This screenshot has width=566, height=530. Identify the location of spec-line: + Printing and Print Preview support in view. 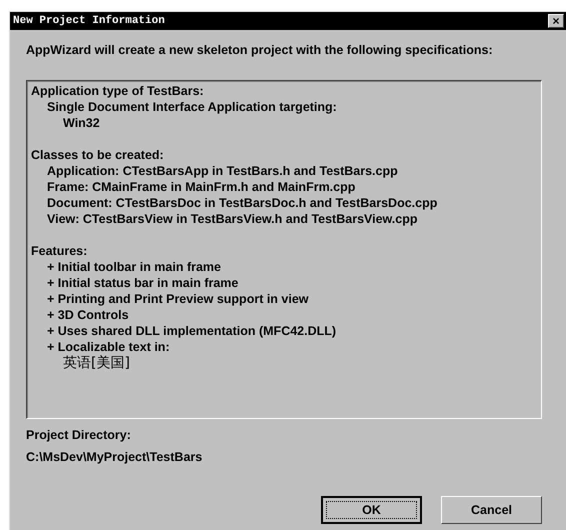
(178, 299).